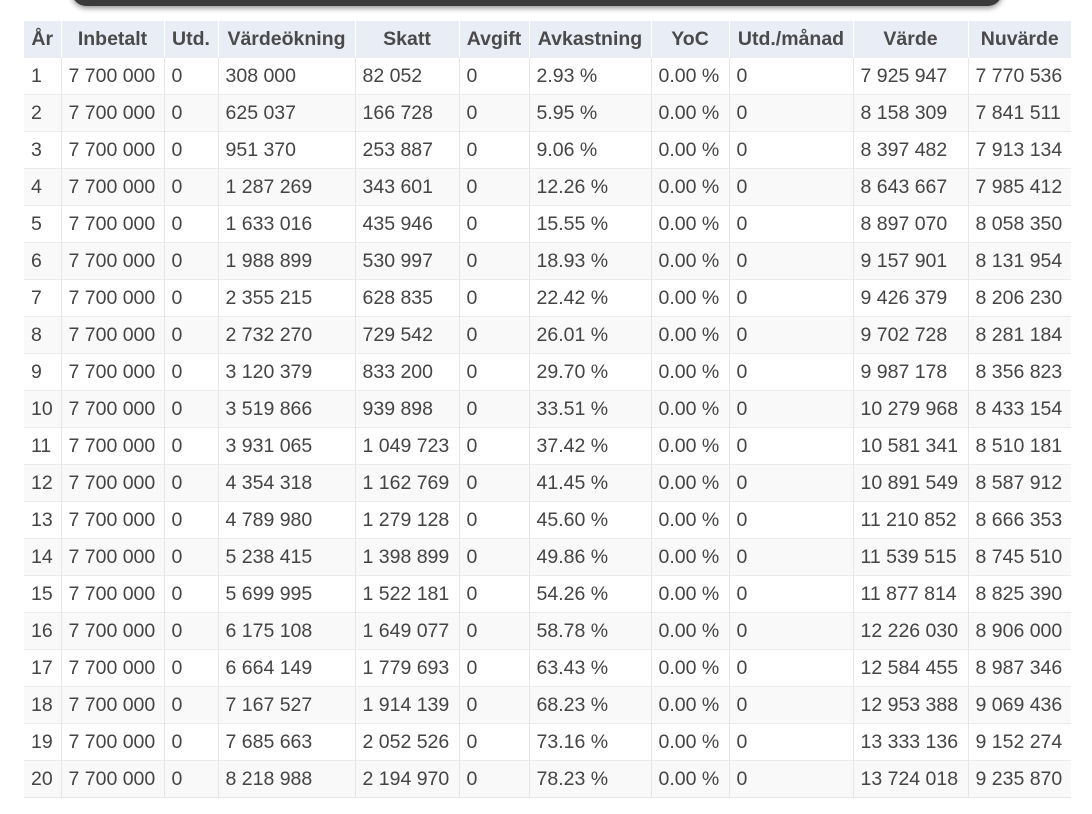  What do you see at coordinates (911, 224) in the screenshot?
I see `cell-value: 8 897 070` at bounding box center [911, 224].